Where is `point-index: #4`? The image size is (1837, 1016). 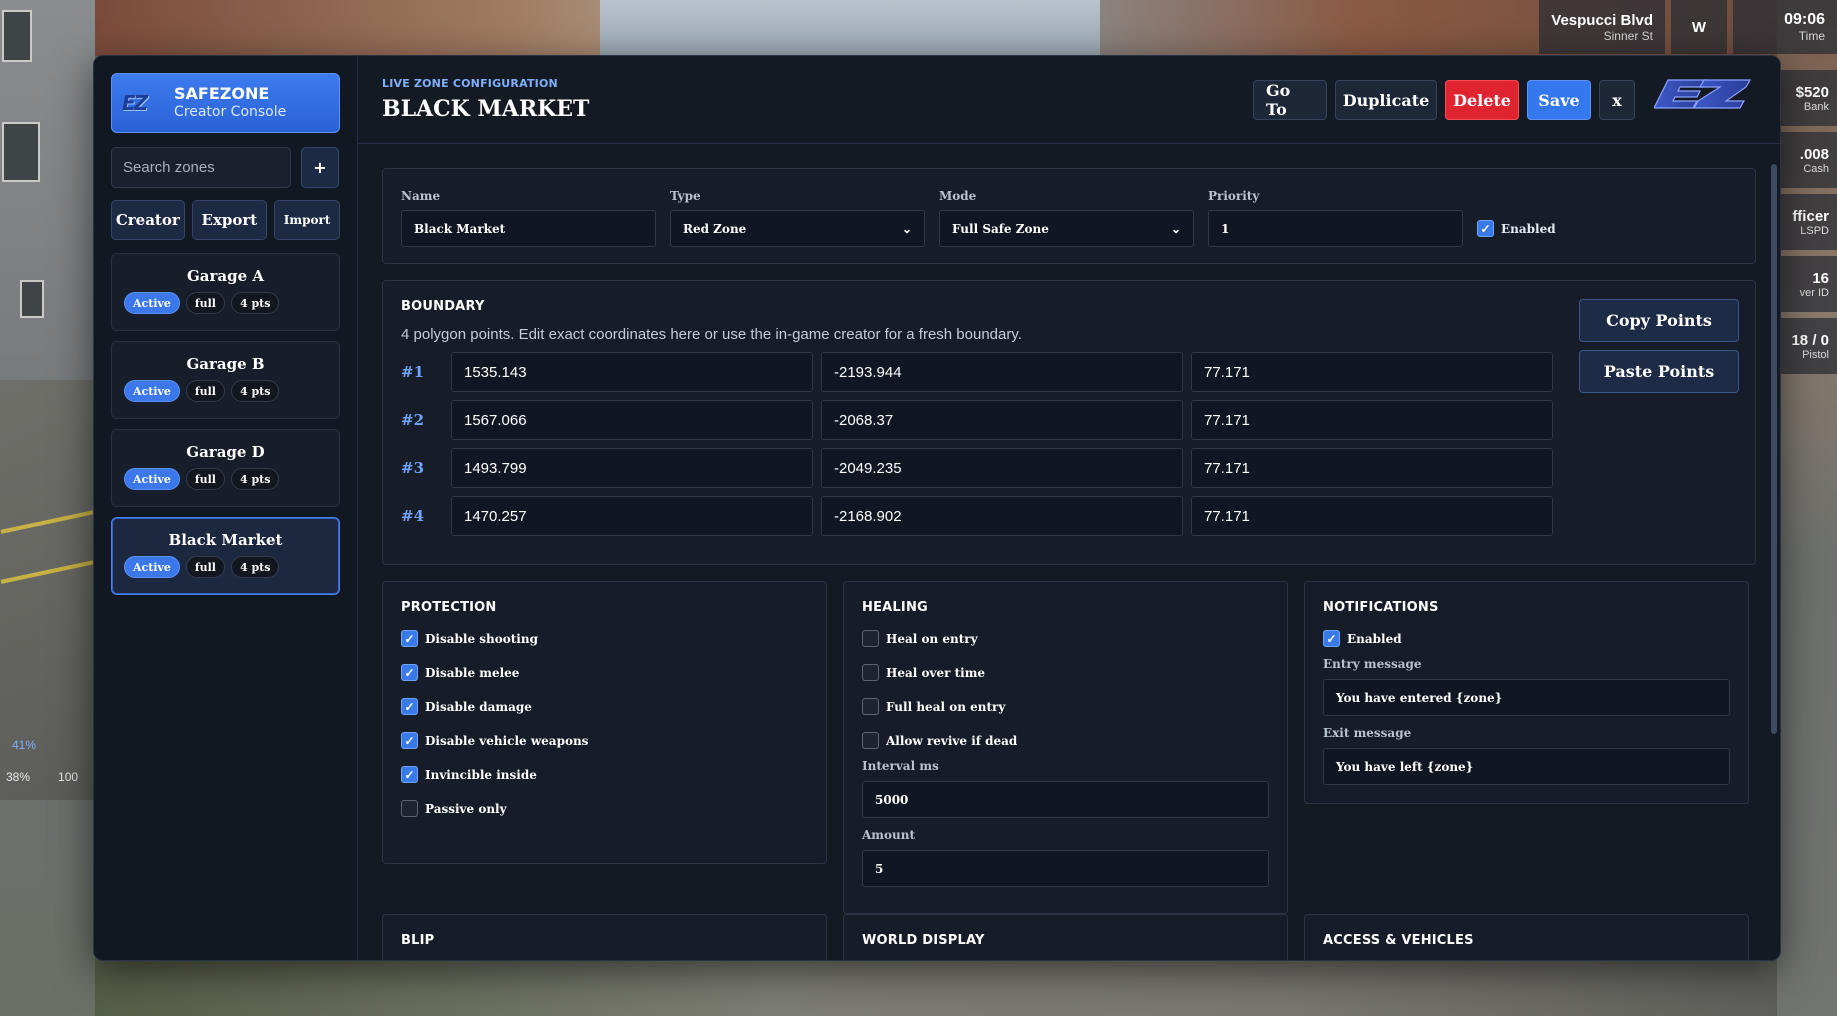 point-index: #4 is located at coordinates (413, 516).